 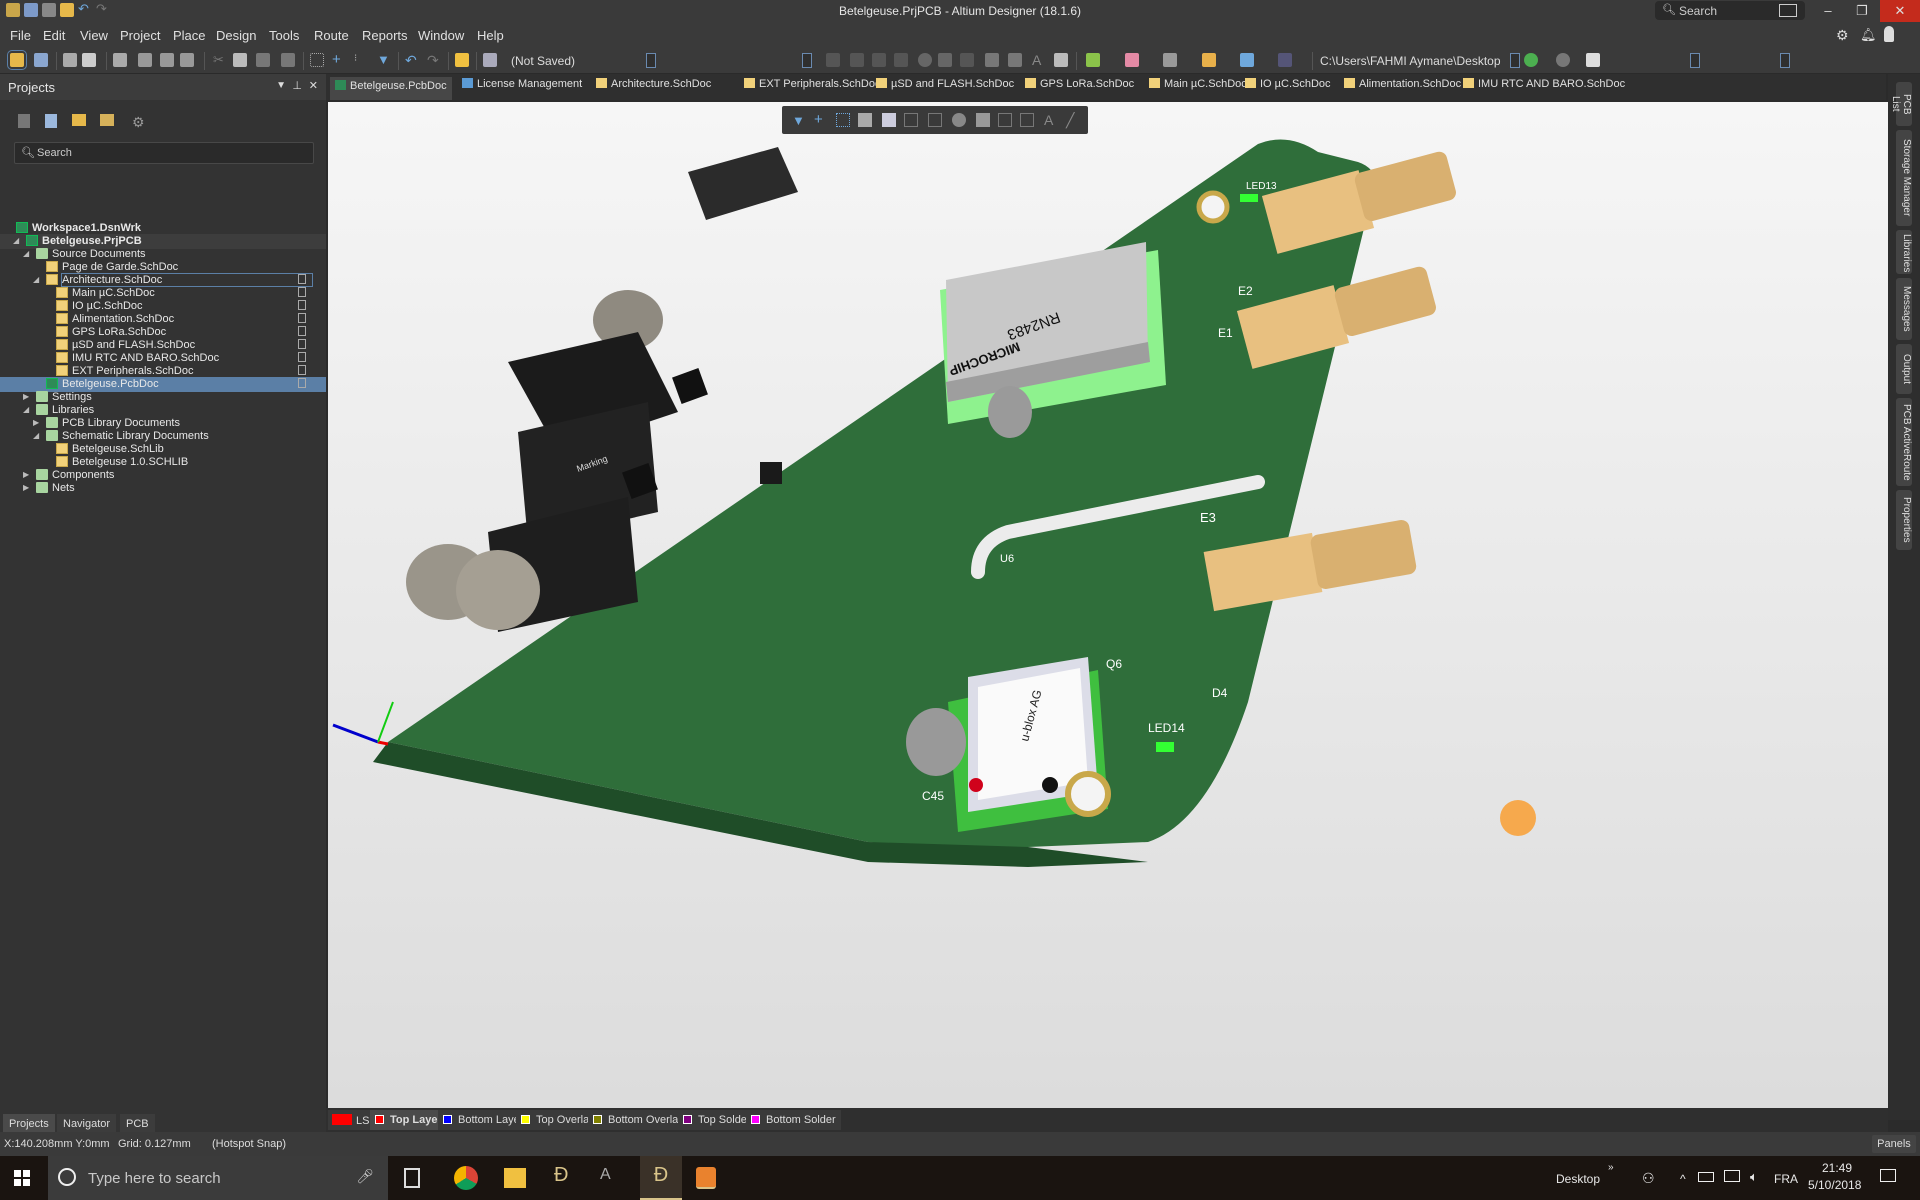 What do you see at coordinates (70, 60) in the screenshot?
I see `print-icon` at bounding box center [70, 60].